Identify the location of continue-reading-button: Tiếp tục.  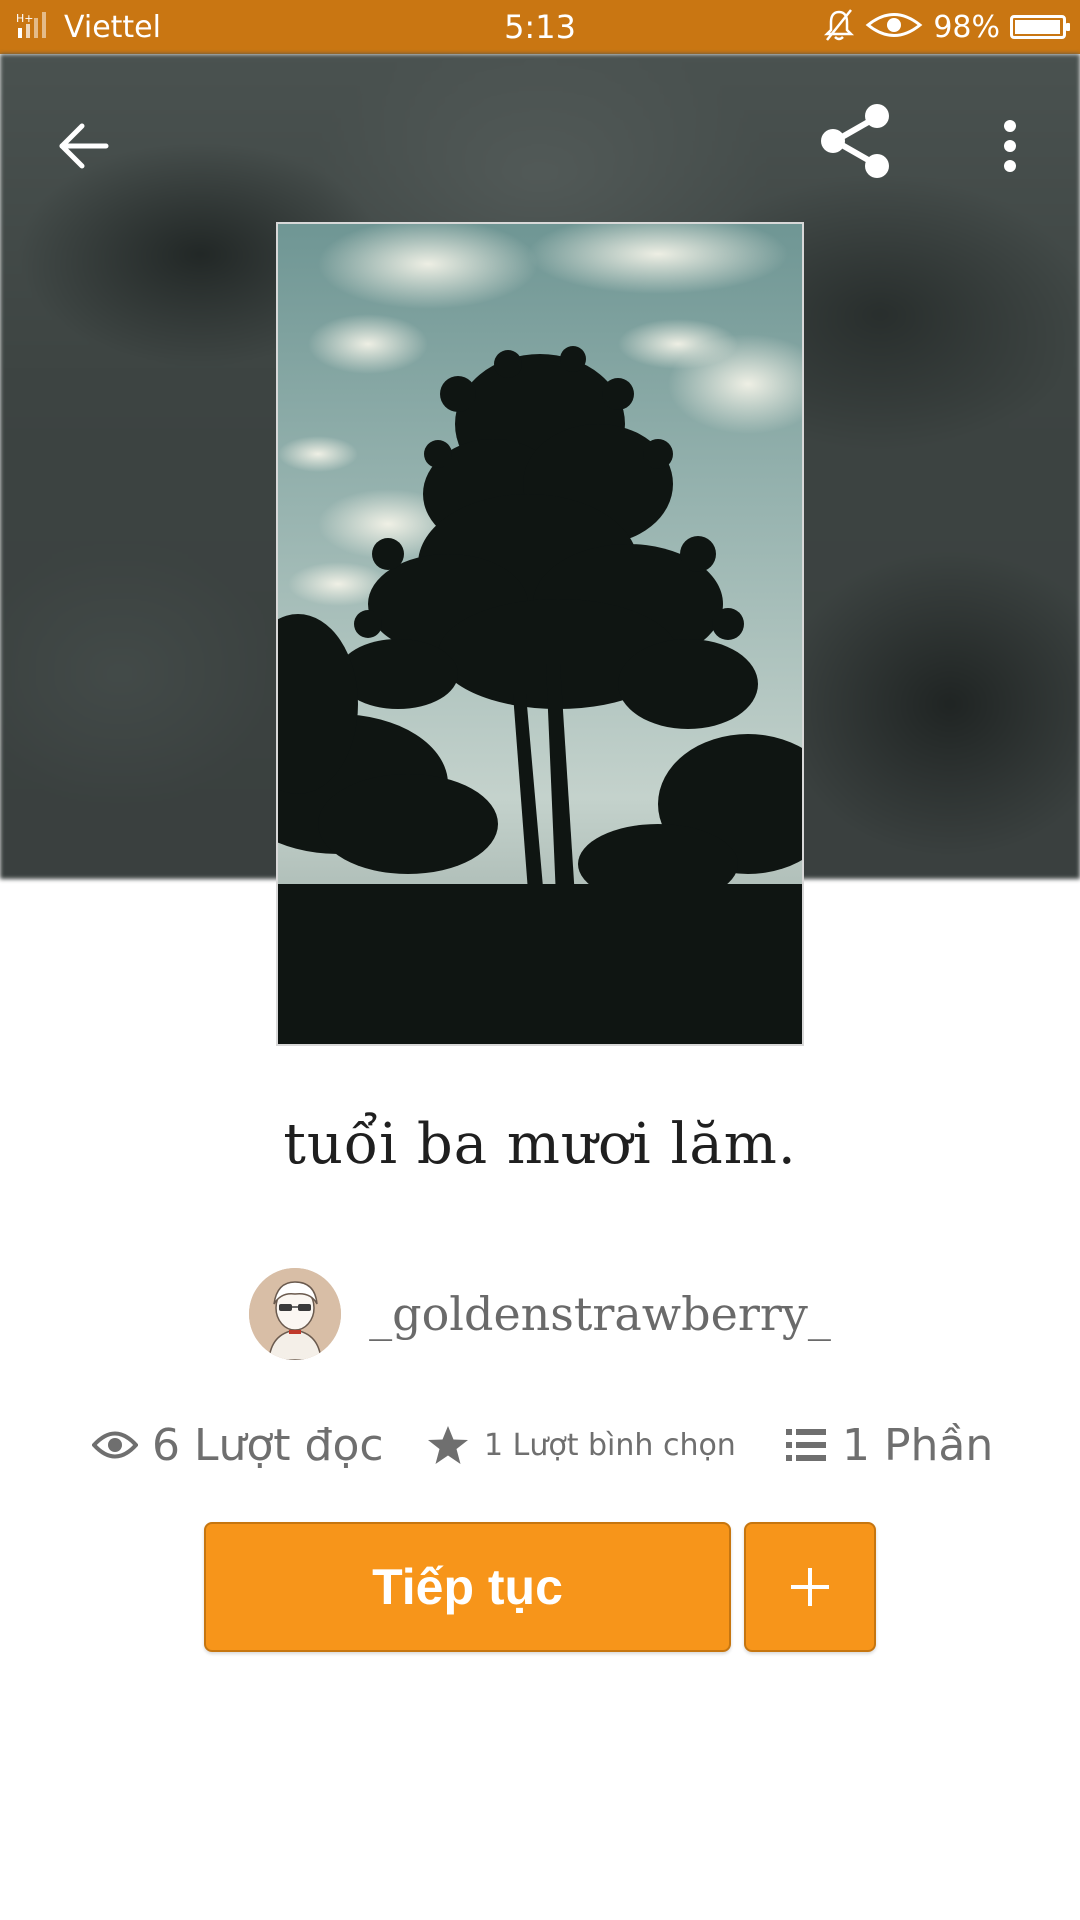
(467, 1587).